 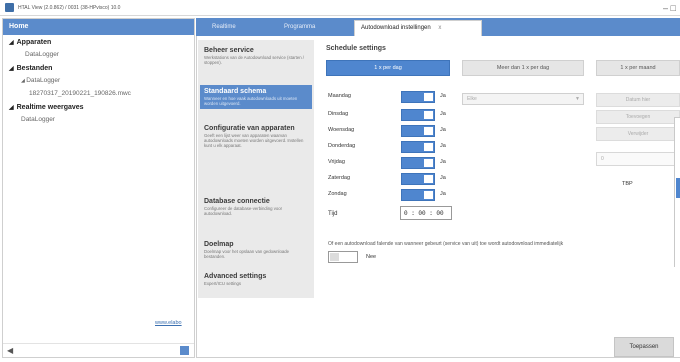 I want to click on tree-group-realtime: ◢ Realtime weergaves, so click(x=98, y=106).